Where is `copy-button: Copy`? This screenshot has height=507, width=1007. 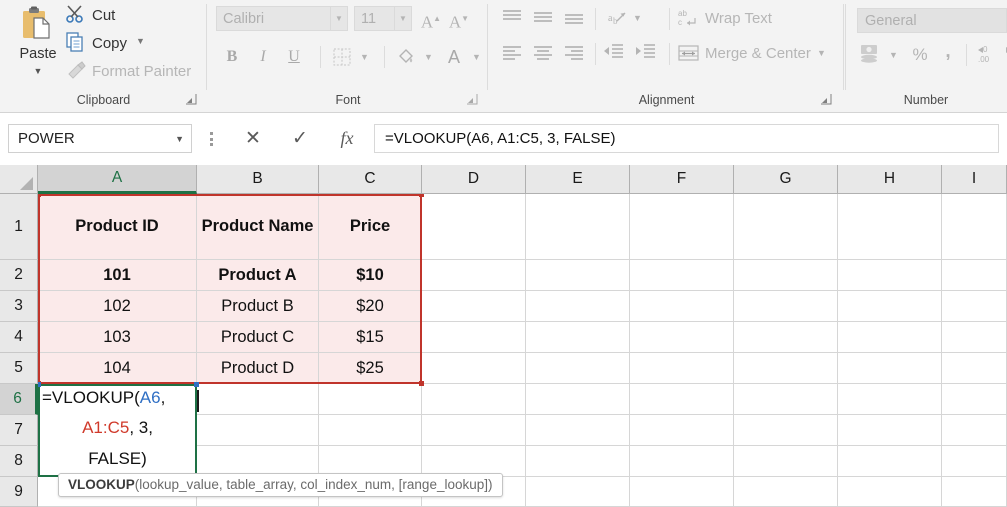
copy-button: Copy is located at coordinates (96, 43).